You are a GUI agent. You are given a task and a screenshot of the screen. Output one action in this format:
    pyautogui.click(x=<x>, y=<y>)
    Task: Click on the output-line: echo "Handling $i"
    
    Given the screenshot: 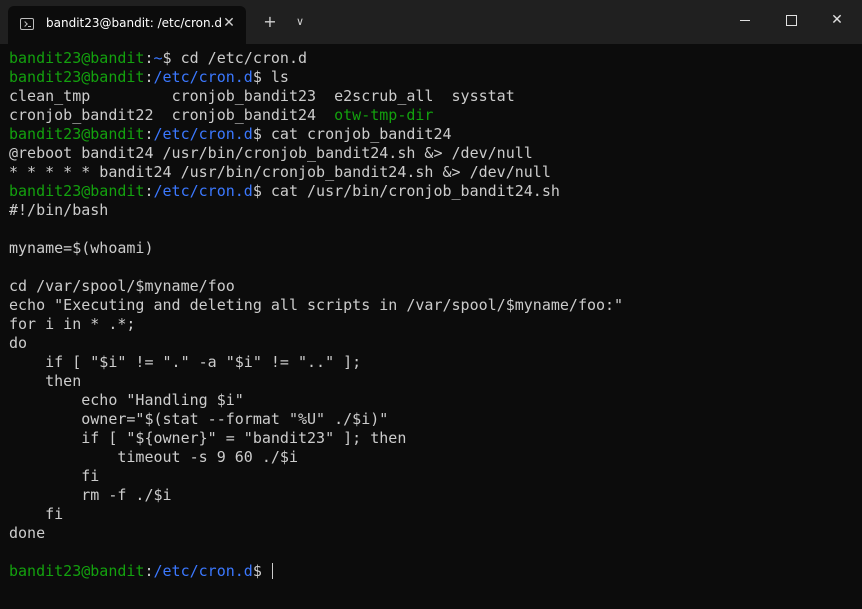 What is the action you would take?
    pyautogui.click(x=126, y=400)
    